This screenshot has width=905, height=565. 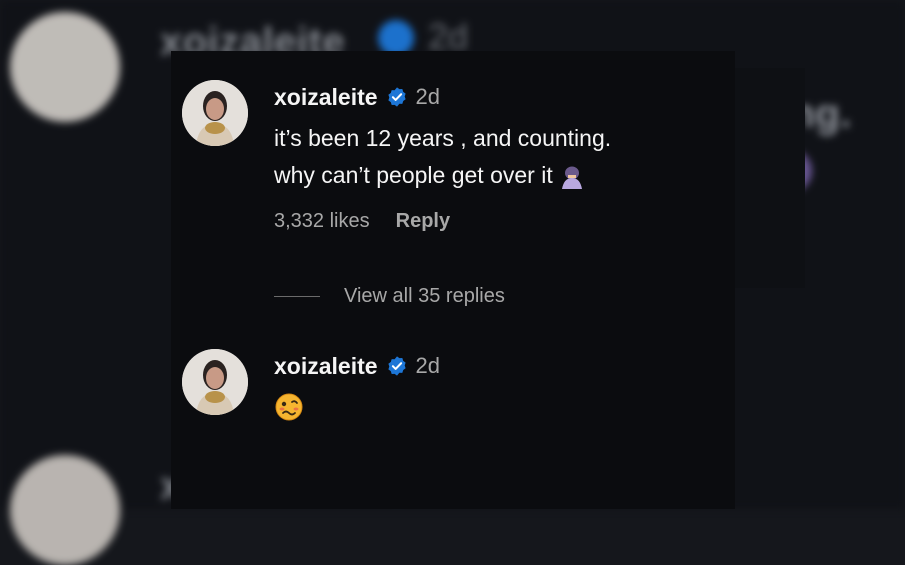 What do you see at coordinates (297, 296) in the screenshot?
I see `replies-divider-line` at bounding box center [297, 296].